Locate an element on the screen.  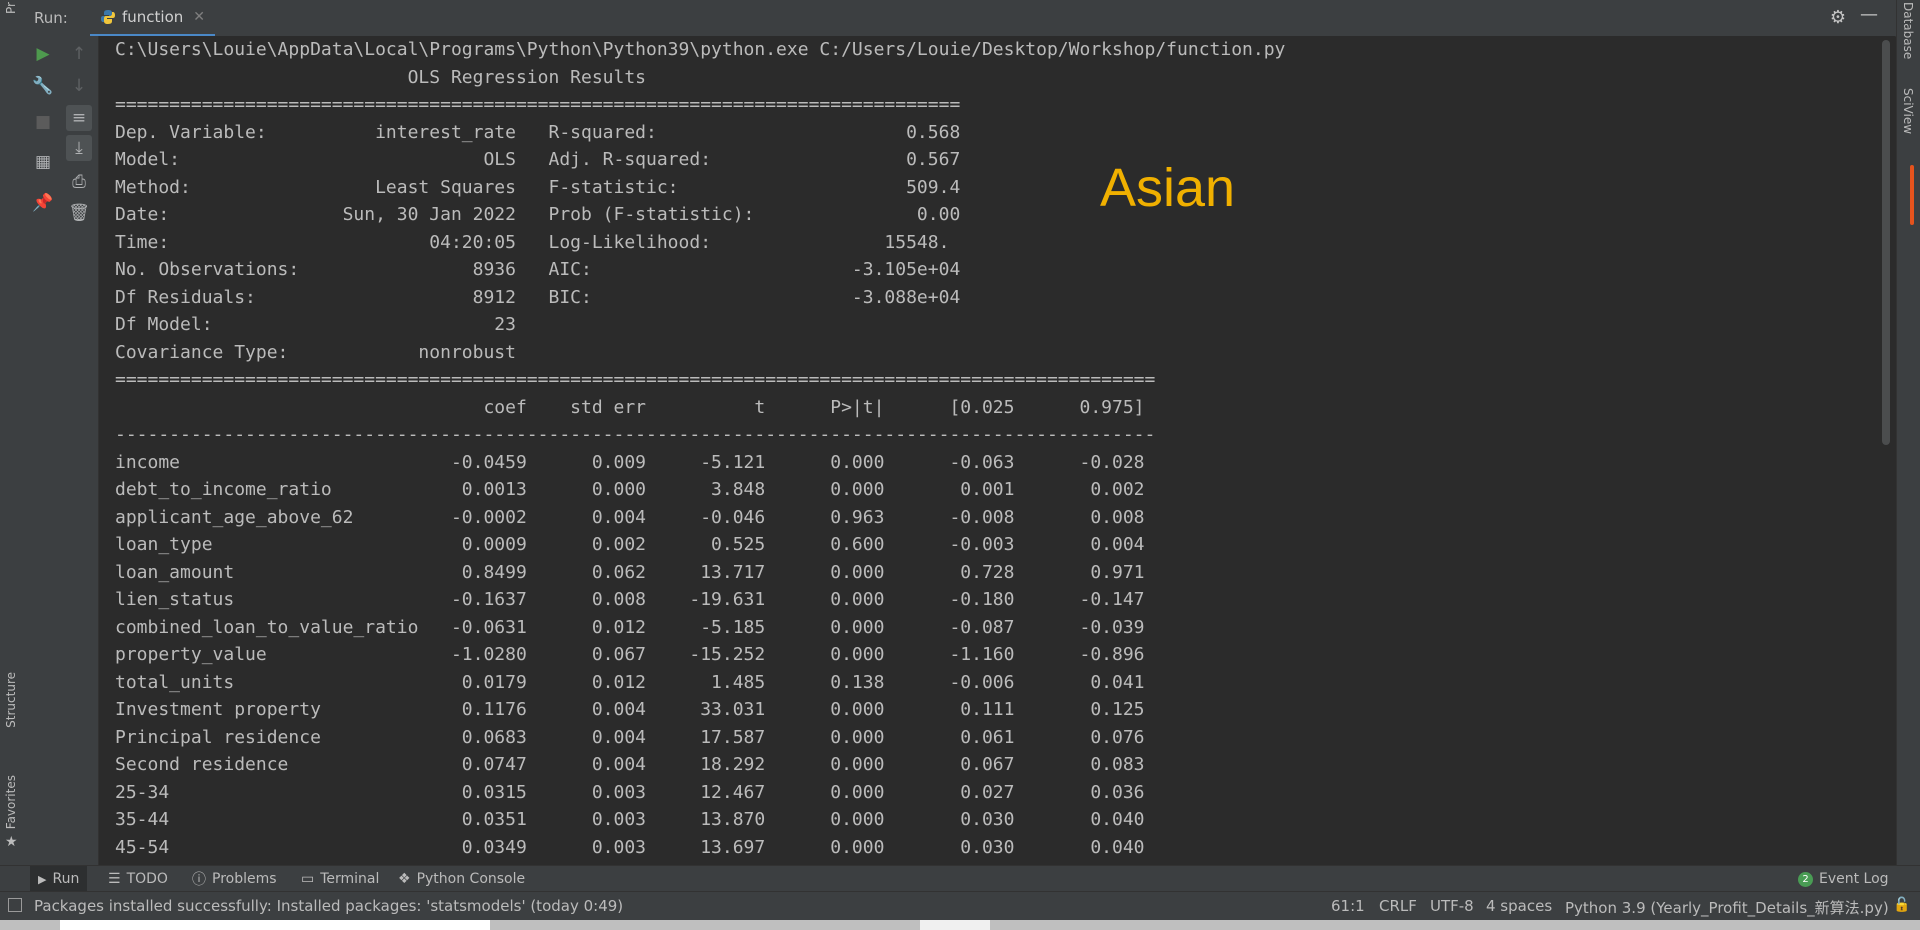
tab-todo: ☰ TODO is located at coordinates (138, 879).